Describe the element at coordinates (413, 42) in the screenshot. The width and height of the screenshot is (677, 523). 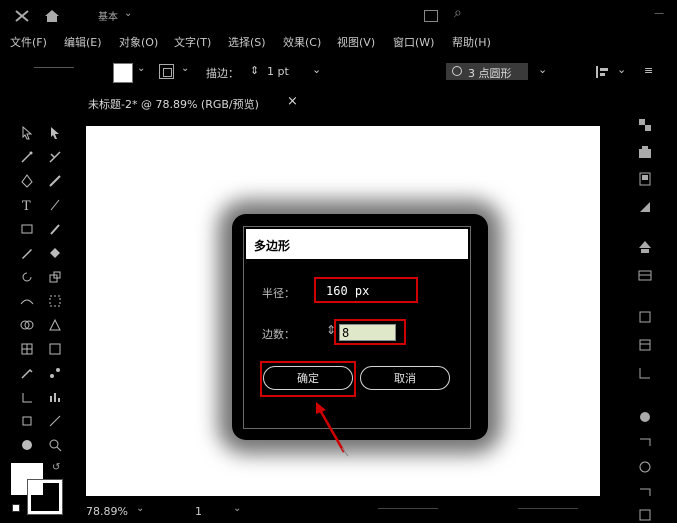
I see `menu-window: 窗口(W)` at that location.